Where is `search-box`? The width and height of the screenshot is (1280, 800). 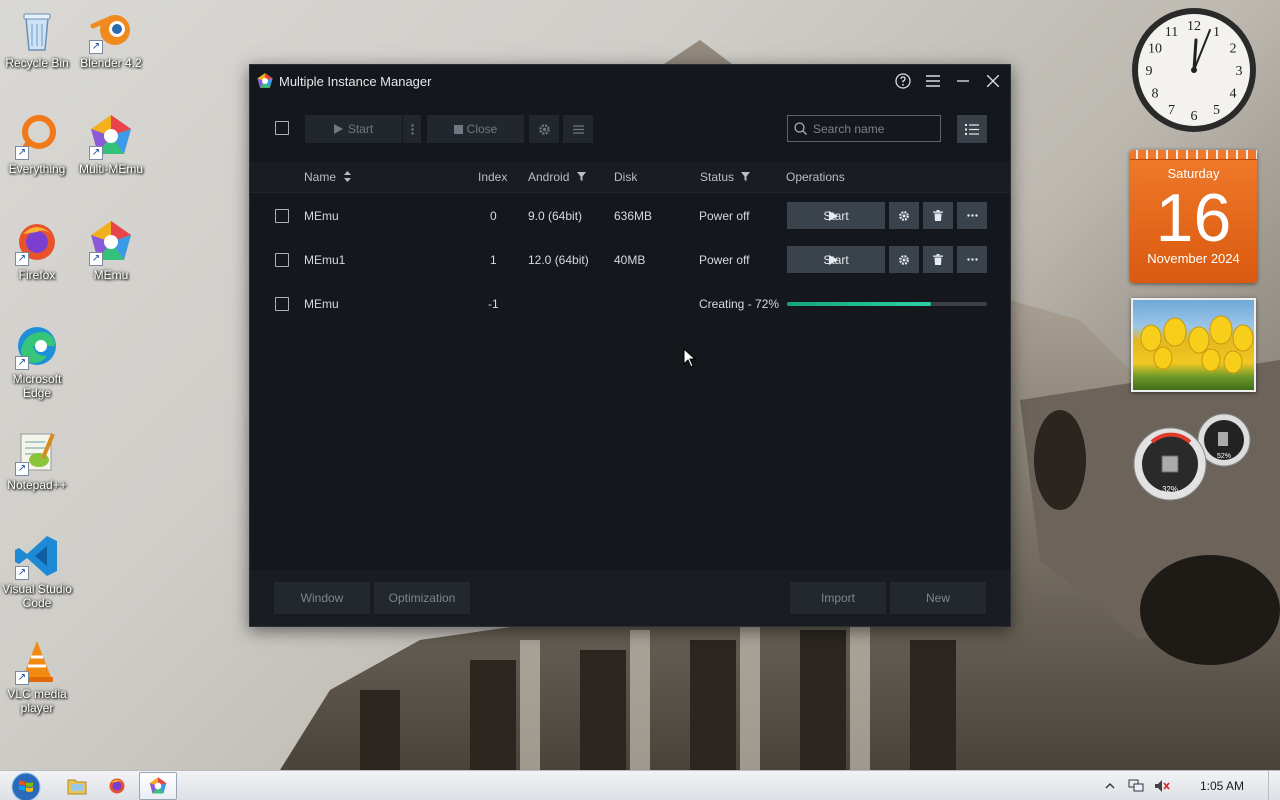
search-box is located at coordinates (864, 128).